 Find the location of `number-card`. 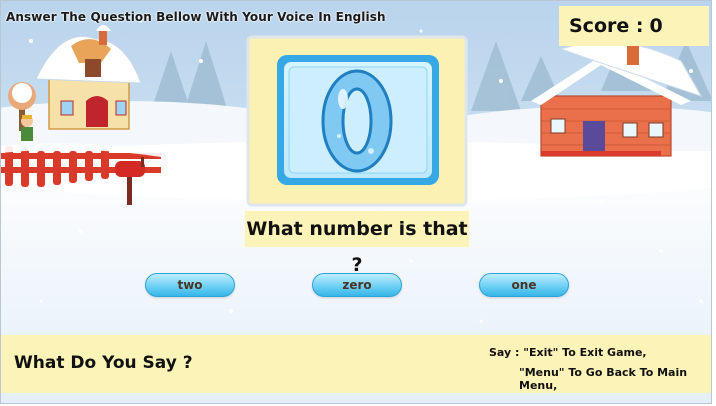

number-card is located at coordinates (357, 121).